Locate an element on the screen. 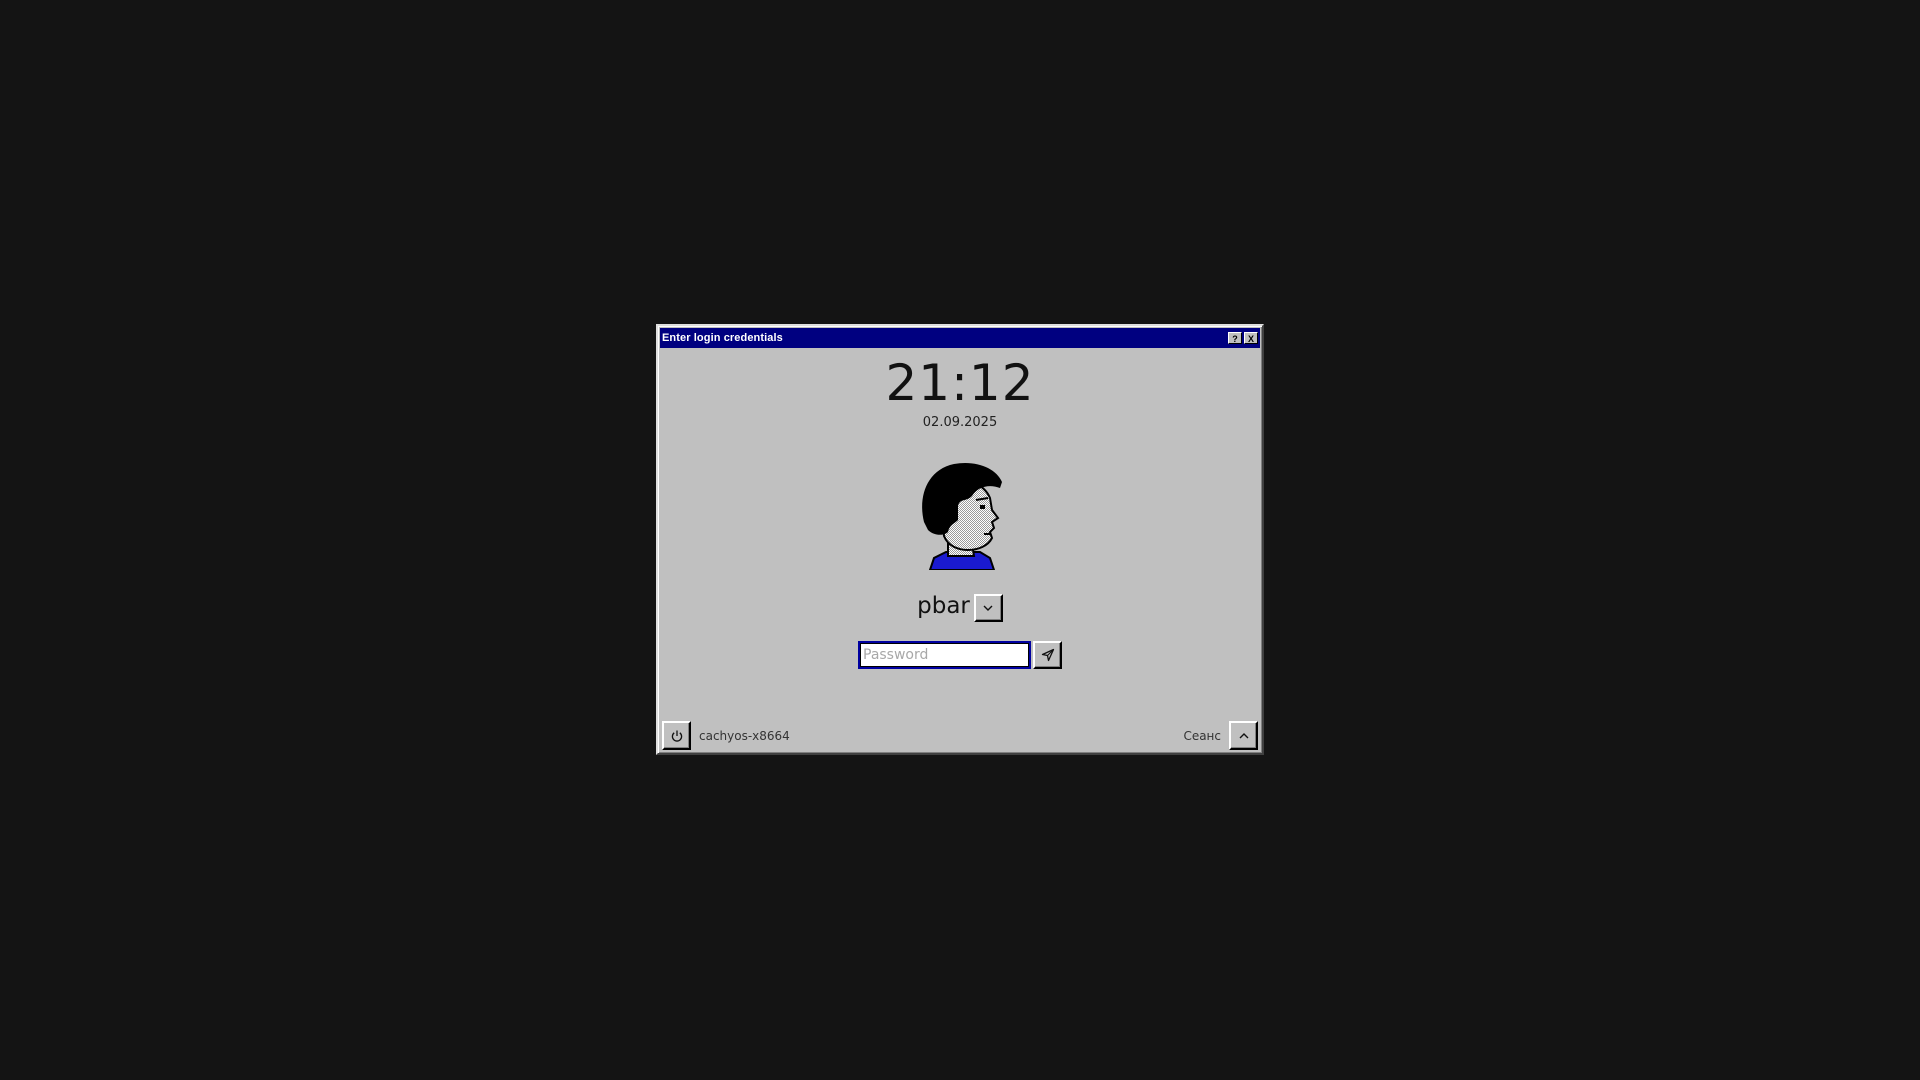  power-icon is located at coordinates (676, 736).